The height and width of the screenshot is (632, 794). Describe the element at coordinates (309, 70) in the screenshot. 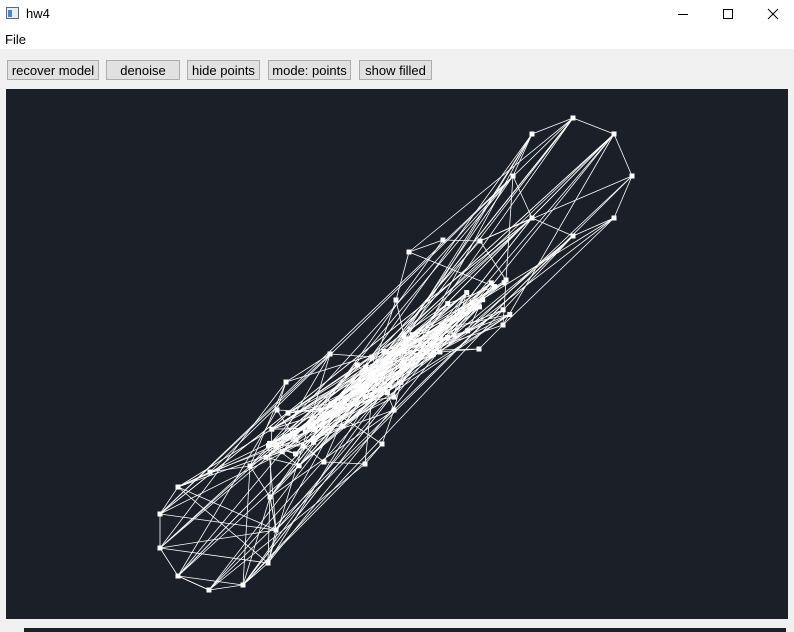

I see `mode-button: mode: points` at that location.